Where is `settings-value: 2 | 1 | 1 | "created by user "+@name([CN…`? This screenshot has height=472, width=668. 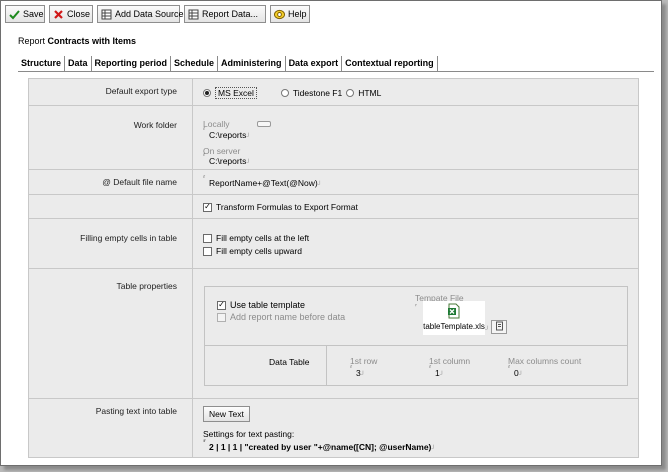 settings-value: 2 | 1 | 1 | "created by user "+@name([CN… is located at coordinates (320, 447).